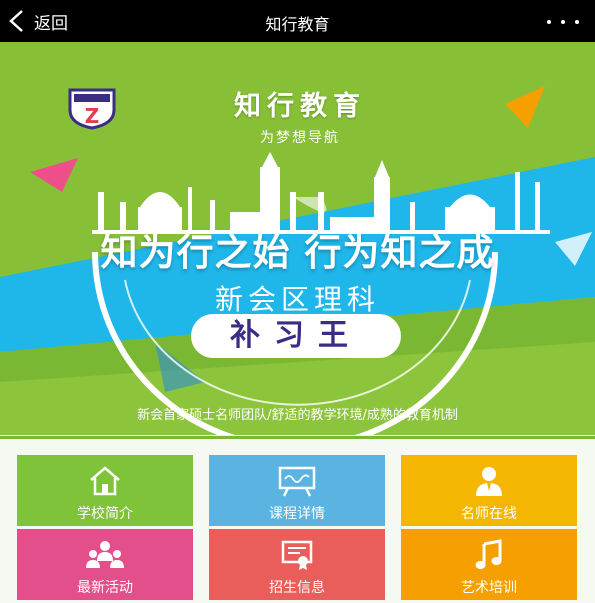 The width and height of the screenshot is (595, 603). Describe the element at coordinates (92, 116) in the screenshot. I see `svg-text: Z` at that location.